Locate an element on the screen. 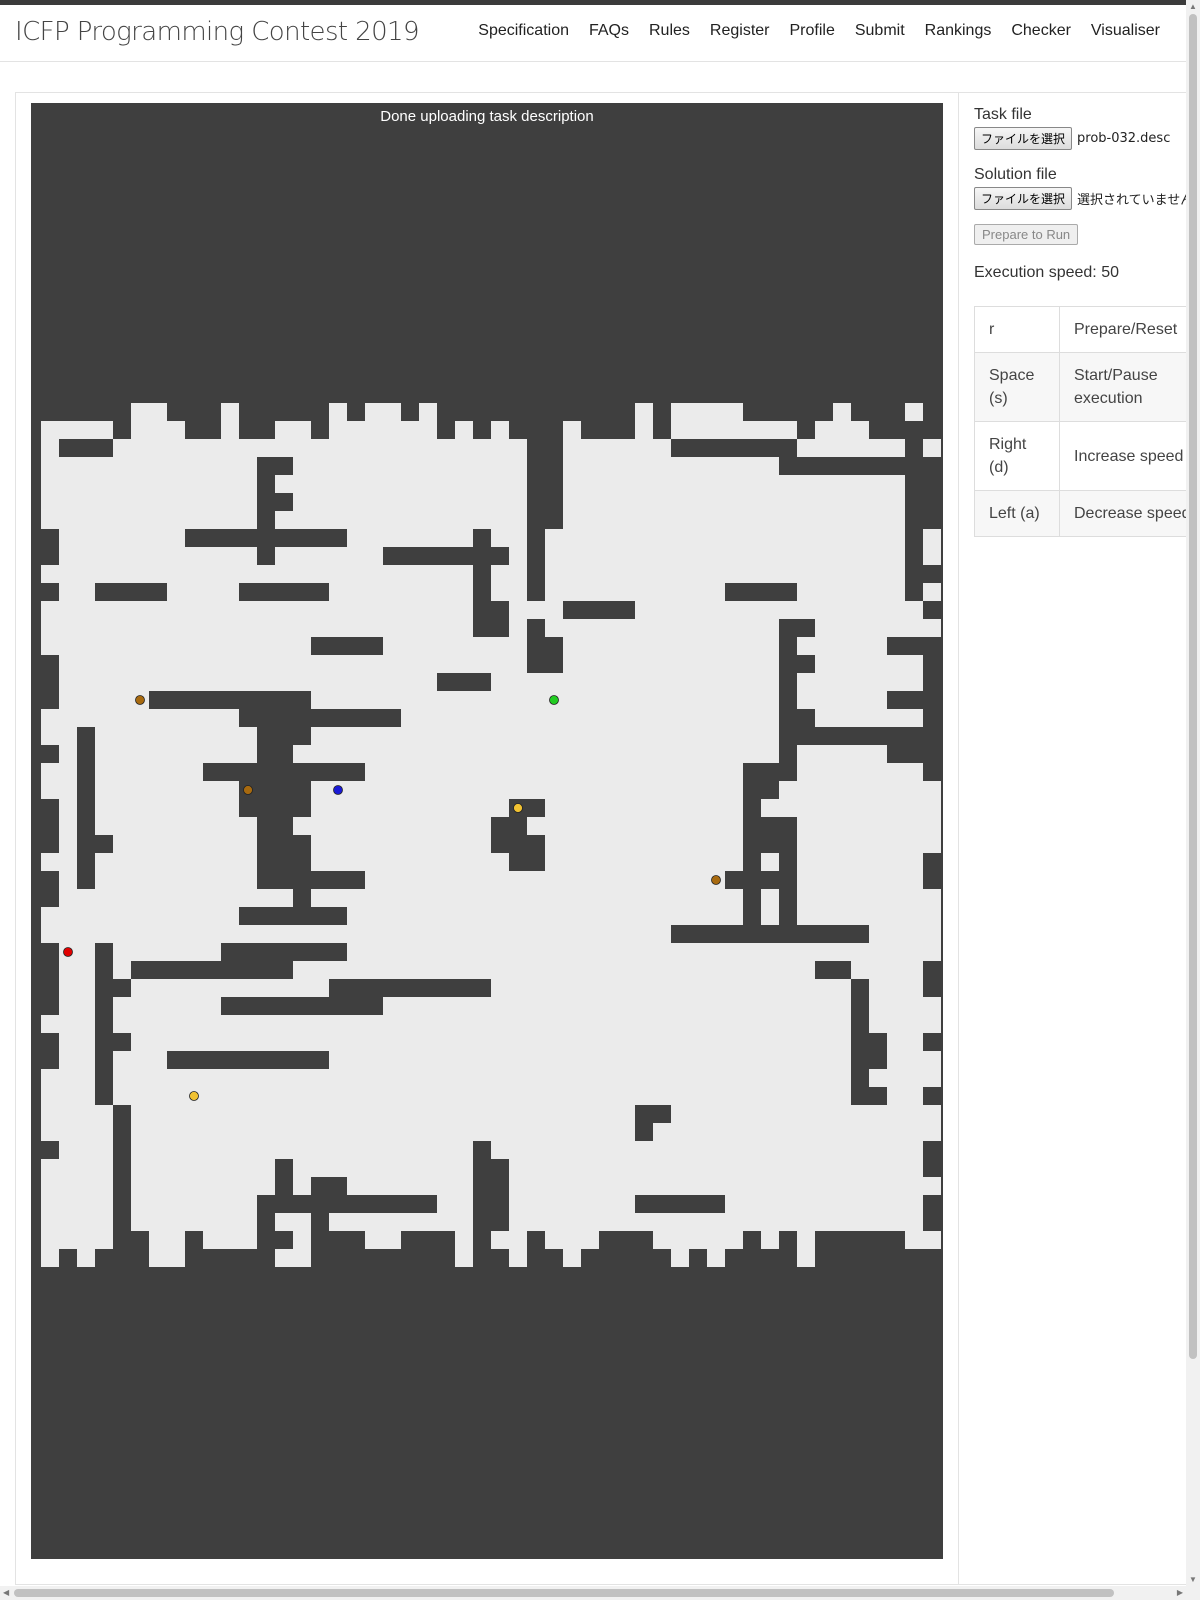  task-file-button: ファイルを選択 is located at coordinates (1023, 138).